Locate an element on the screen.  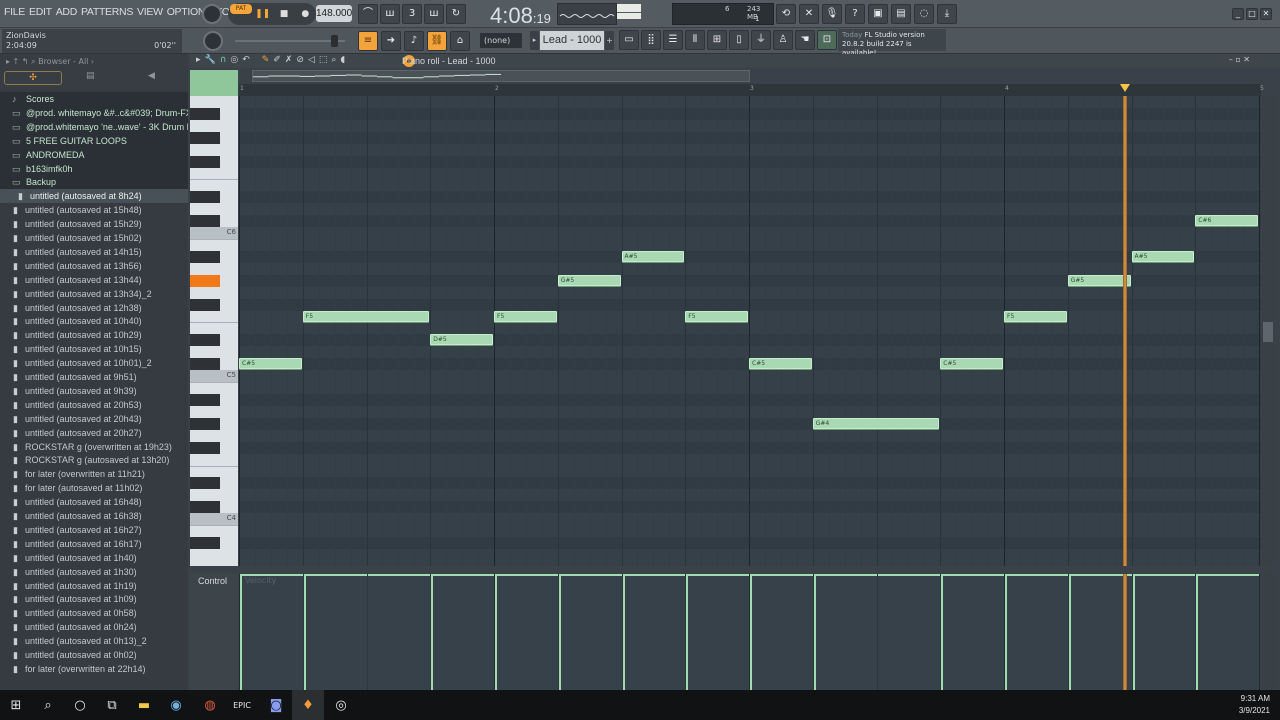
browser-tab-speaker: ◀ is located at coordinates (151, 76).